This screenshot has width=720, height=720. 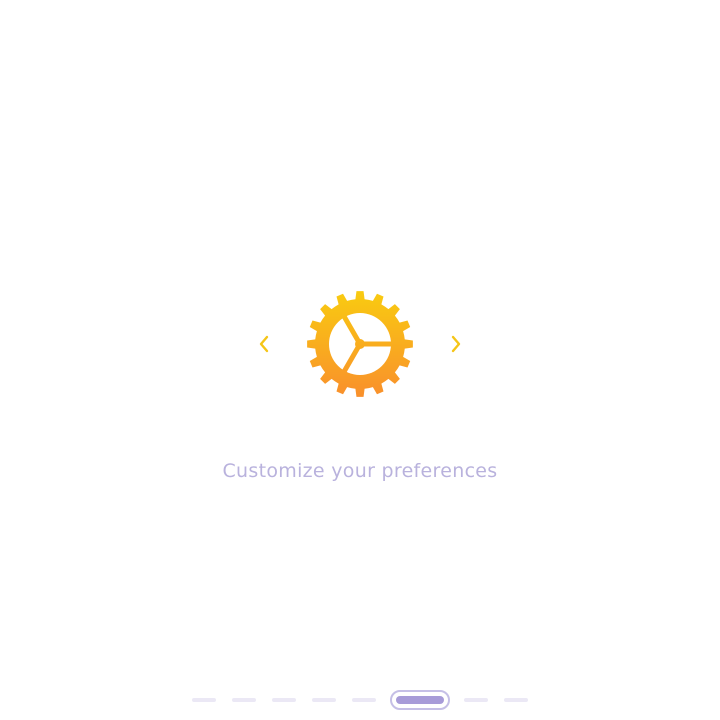 I want to click on page-dot-active, so click(x=420, y=700).